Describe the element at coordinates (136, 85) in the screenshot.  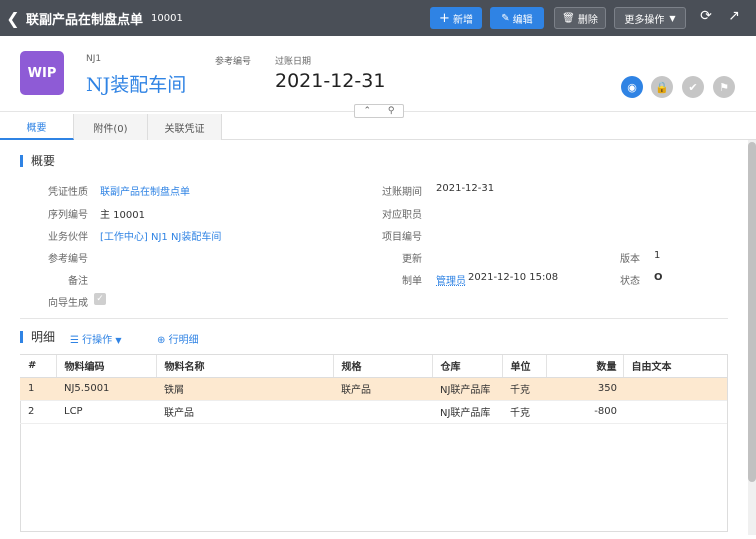
I see `header-name: NJ装配车间` at that location.